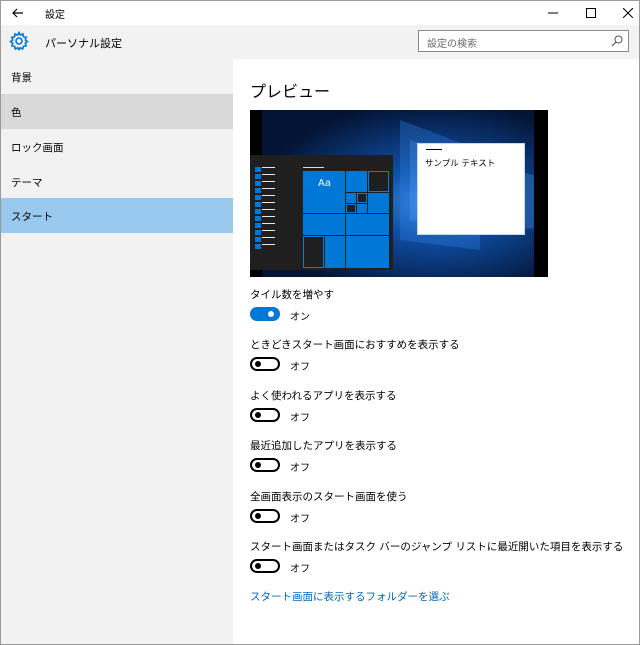 The image size is (640, 645). What do you see at coordinates (452, 44) in the screenshot?
I see `search-placeholder: 設定の検索` at bounding box center [452, 44].